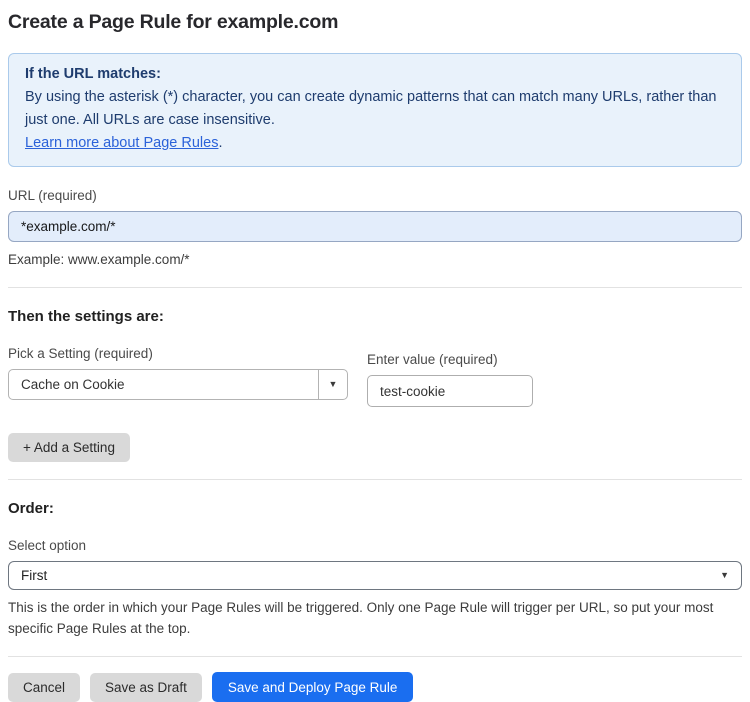  I want to click on save-and-deploy-button: Save and Deploy Page Rule, so click(312, 687).